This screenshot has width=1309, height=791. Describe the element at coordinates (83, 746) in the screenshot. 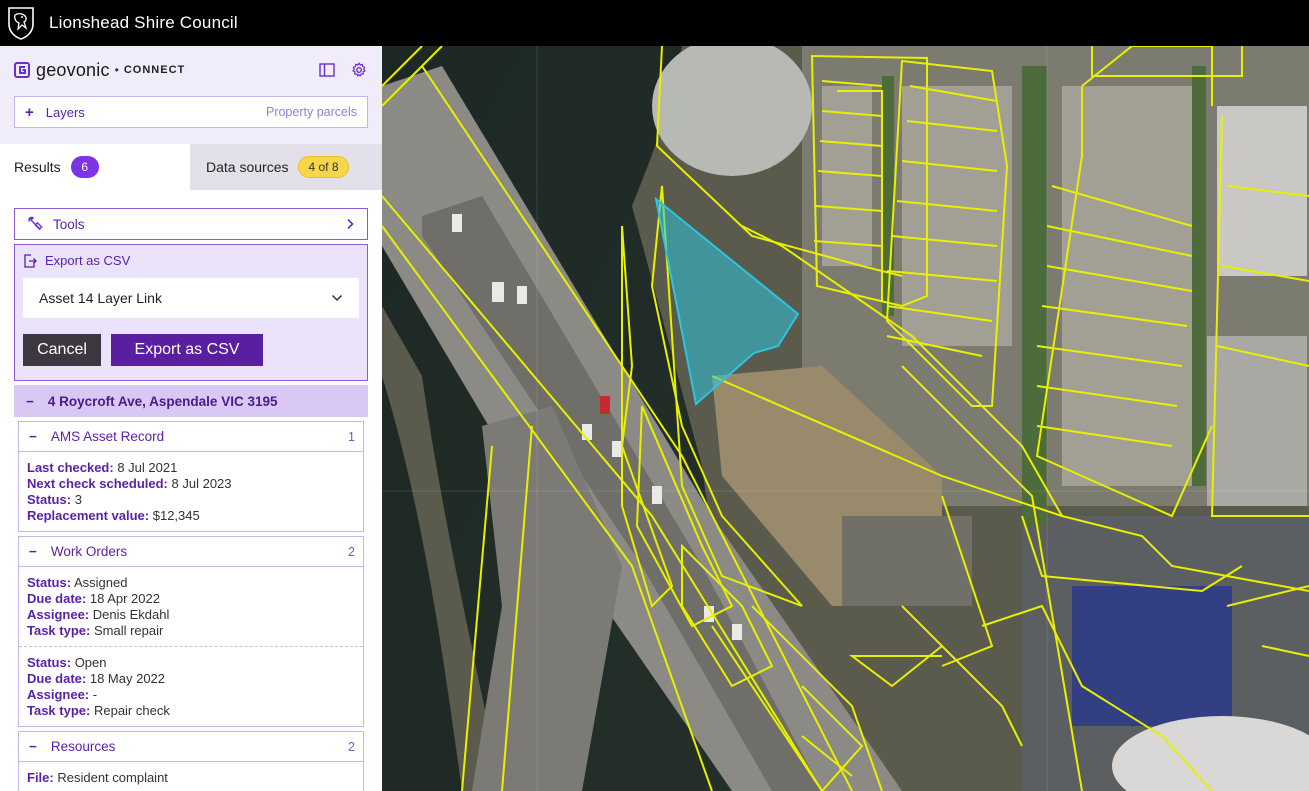

I see `group-title: Resources` at that location.